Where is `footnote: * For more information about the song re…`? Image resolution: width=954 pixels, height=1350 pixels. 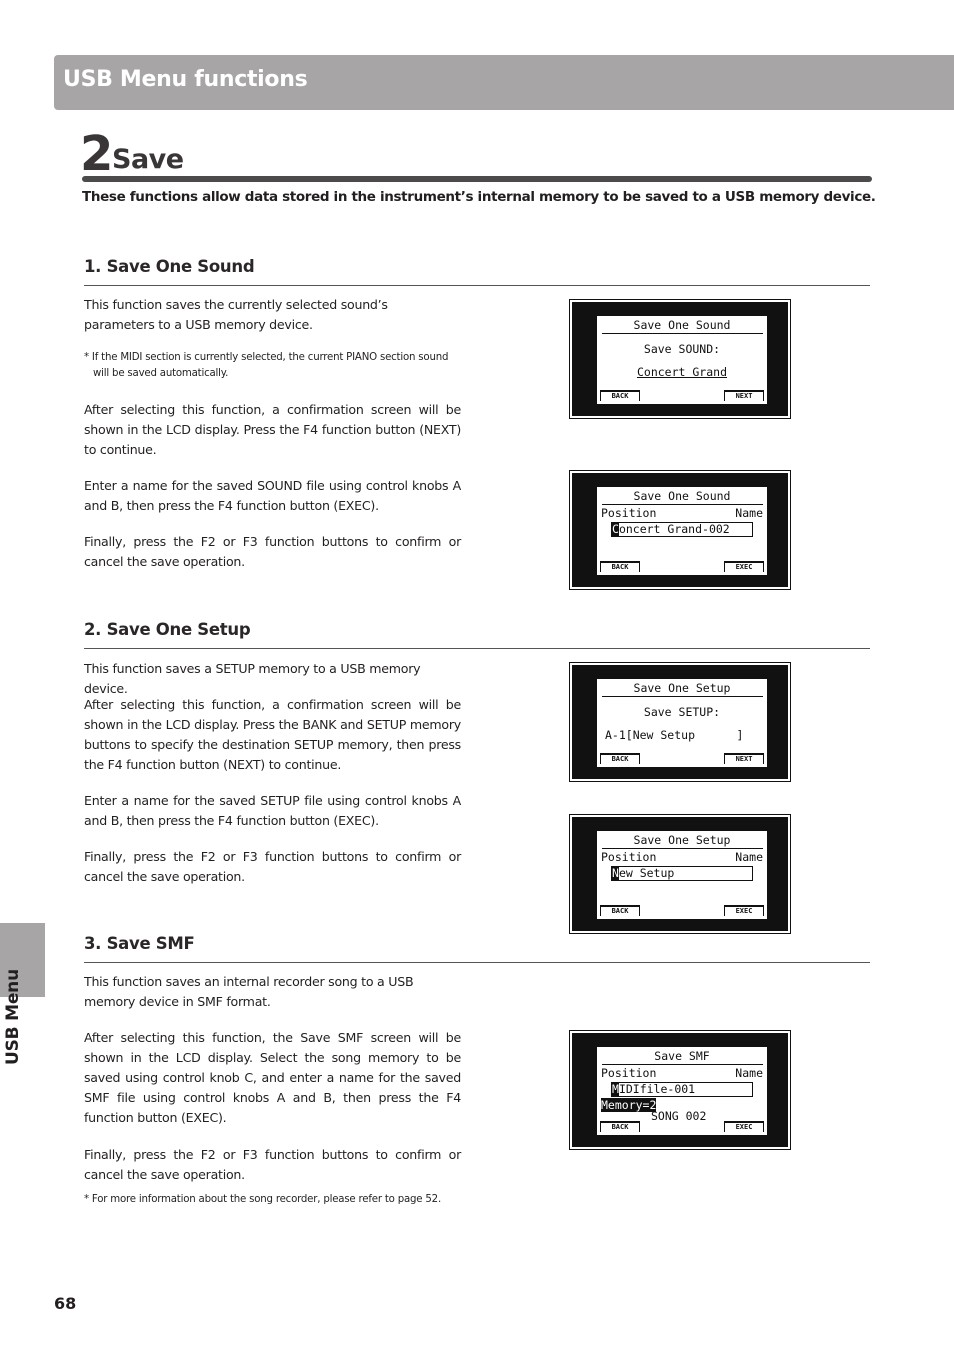 footnote: * For more information about the song re… is located at coordinates (262, 1199).